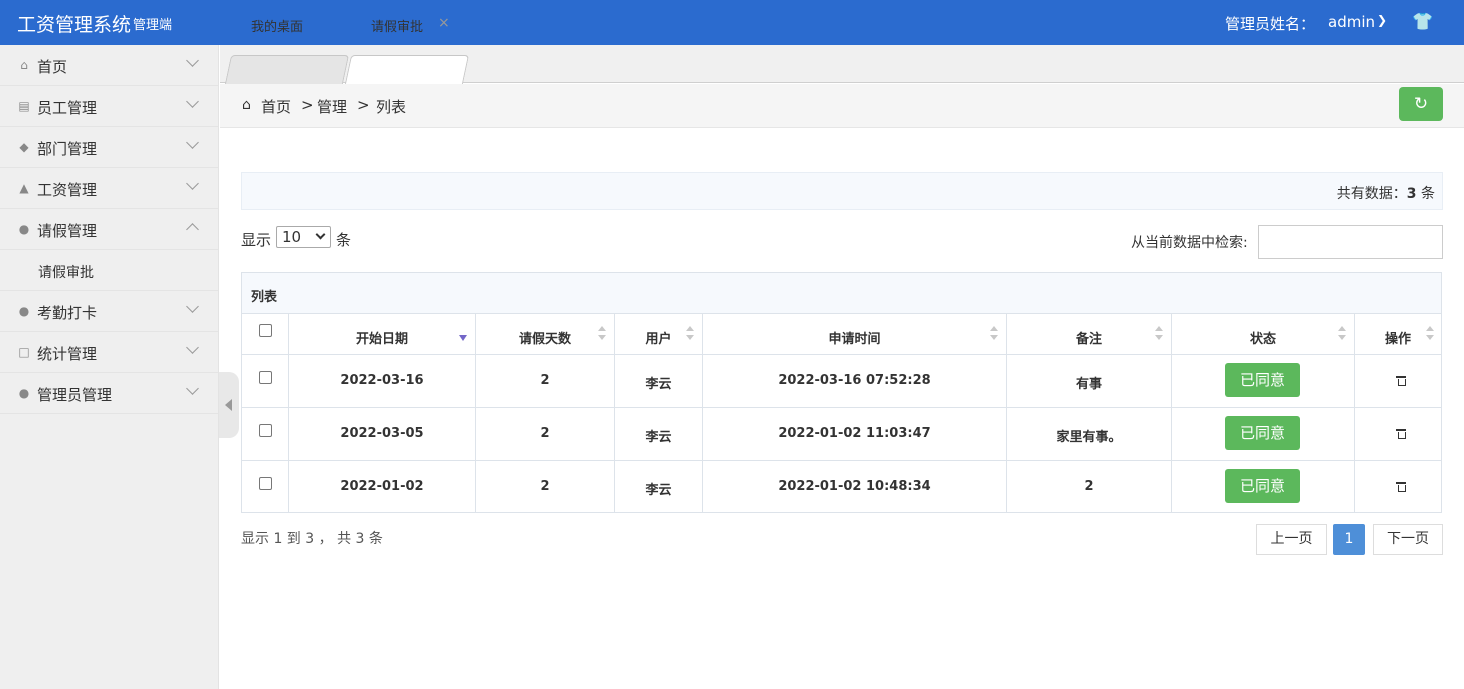 The width and height of the screenshot is (1464, 689). Describe the element at coordinates (109, 270) in the screenshot. I see `sidebar-subitem-leave-approval: 请假审批` at that location.